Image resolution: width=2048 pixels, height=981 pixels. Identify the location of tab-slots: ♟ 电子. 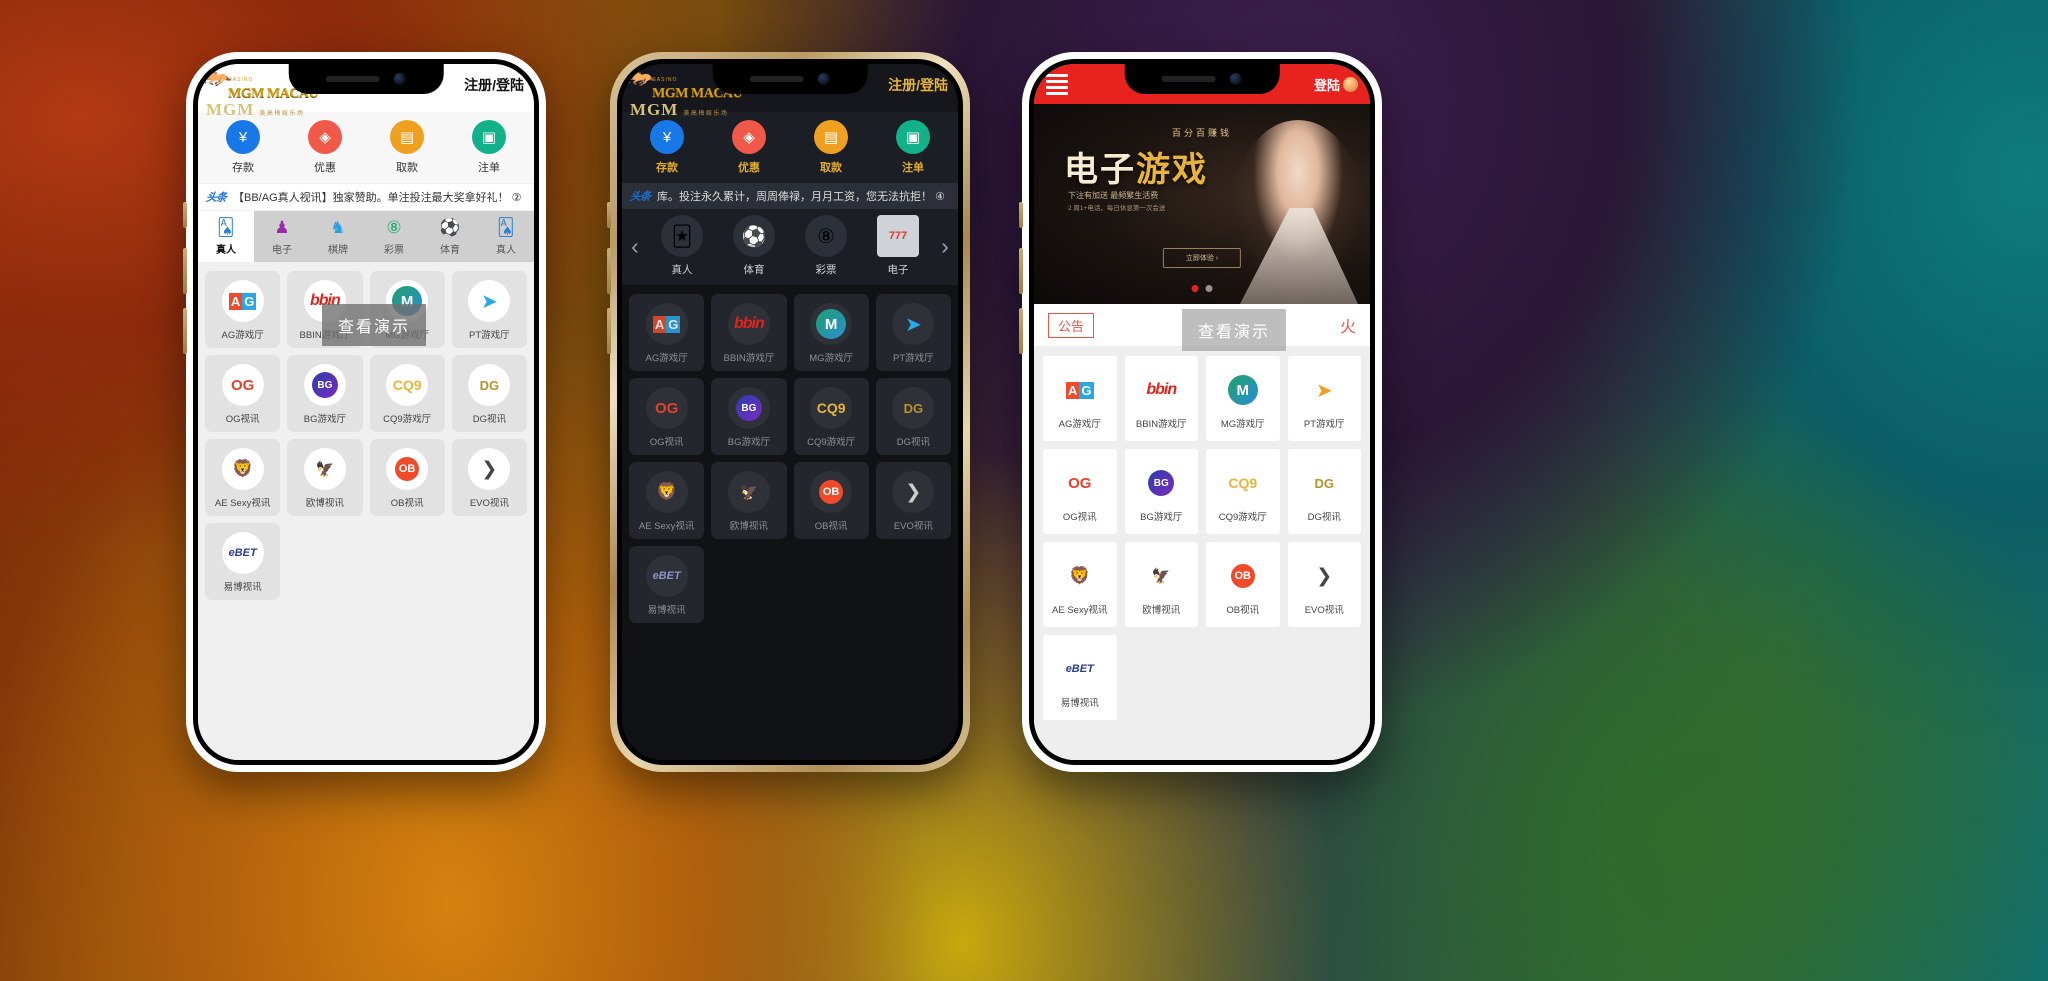
(282, 236).